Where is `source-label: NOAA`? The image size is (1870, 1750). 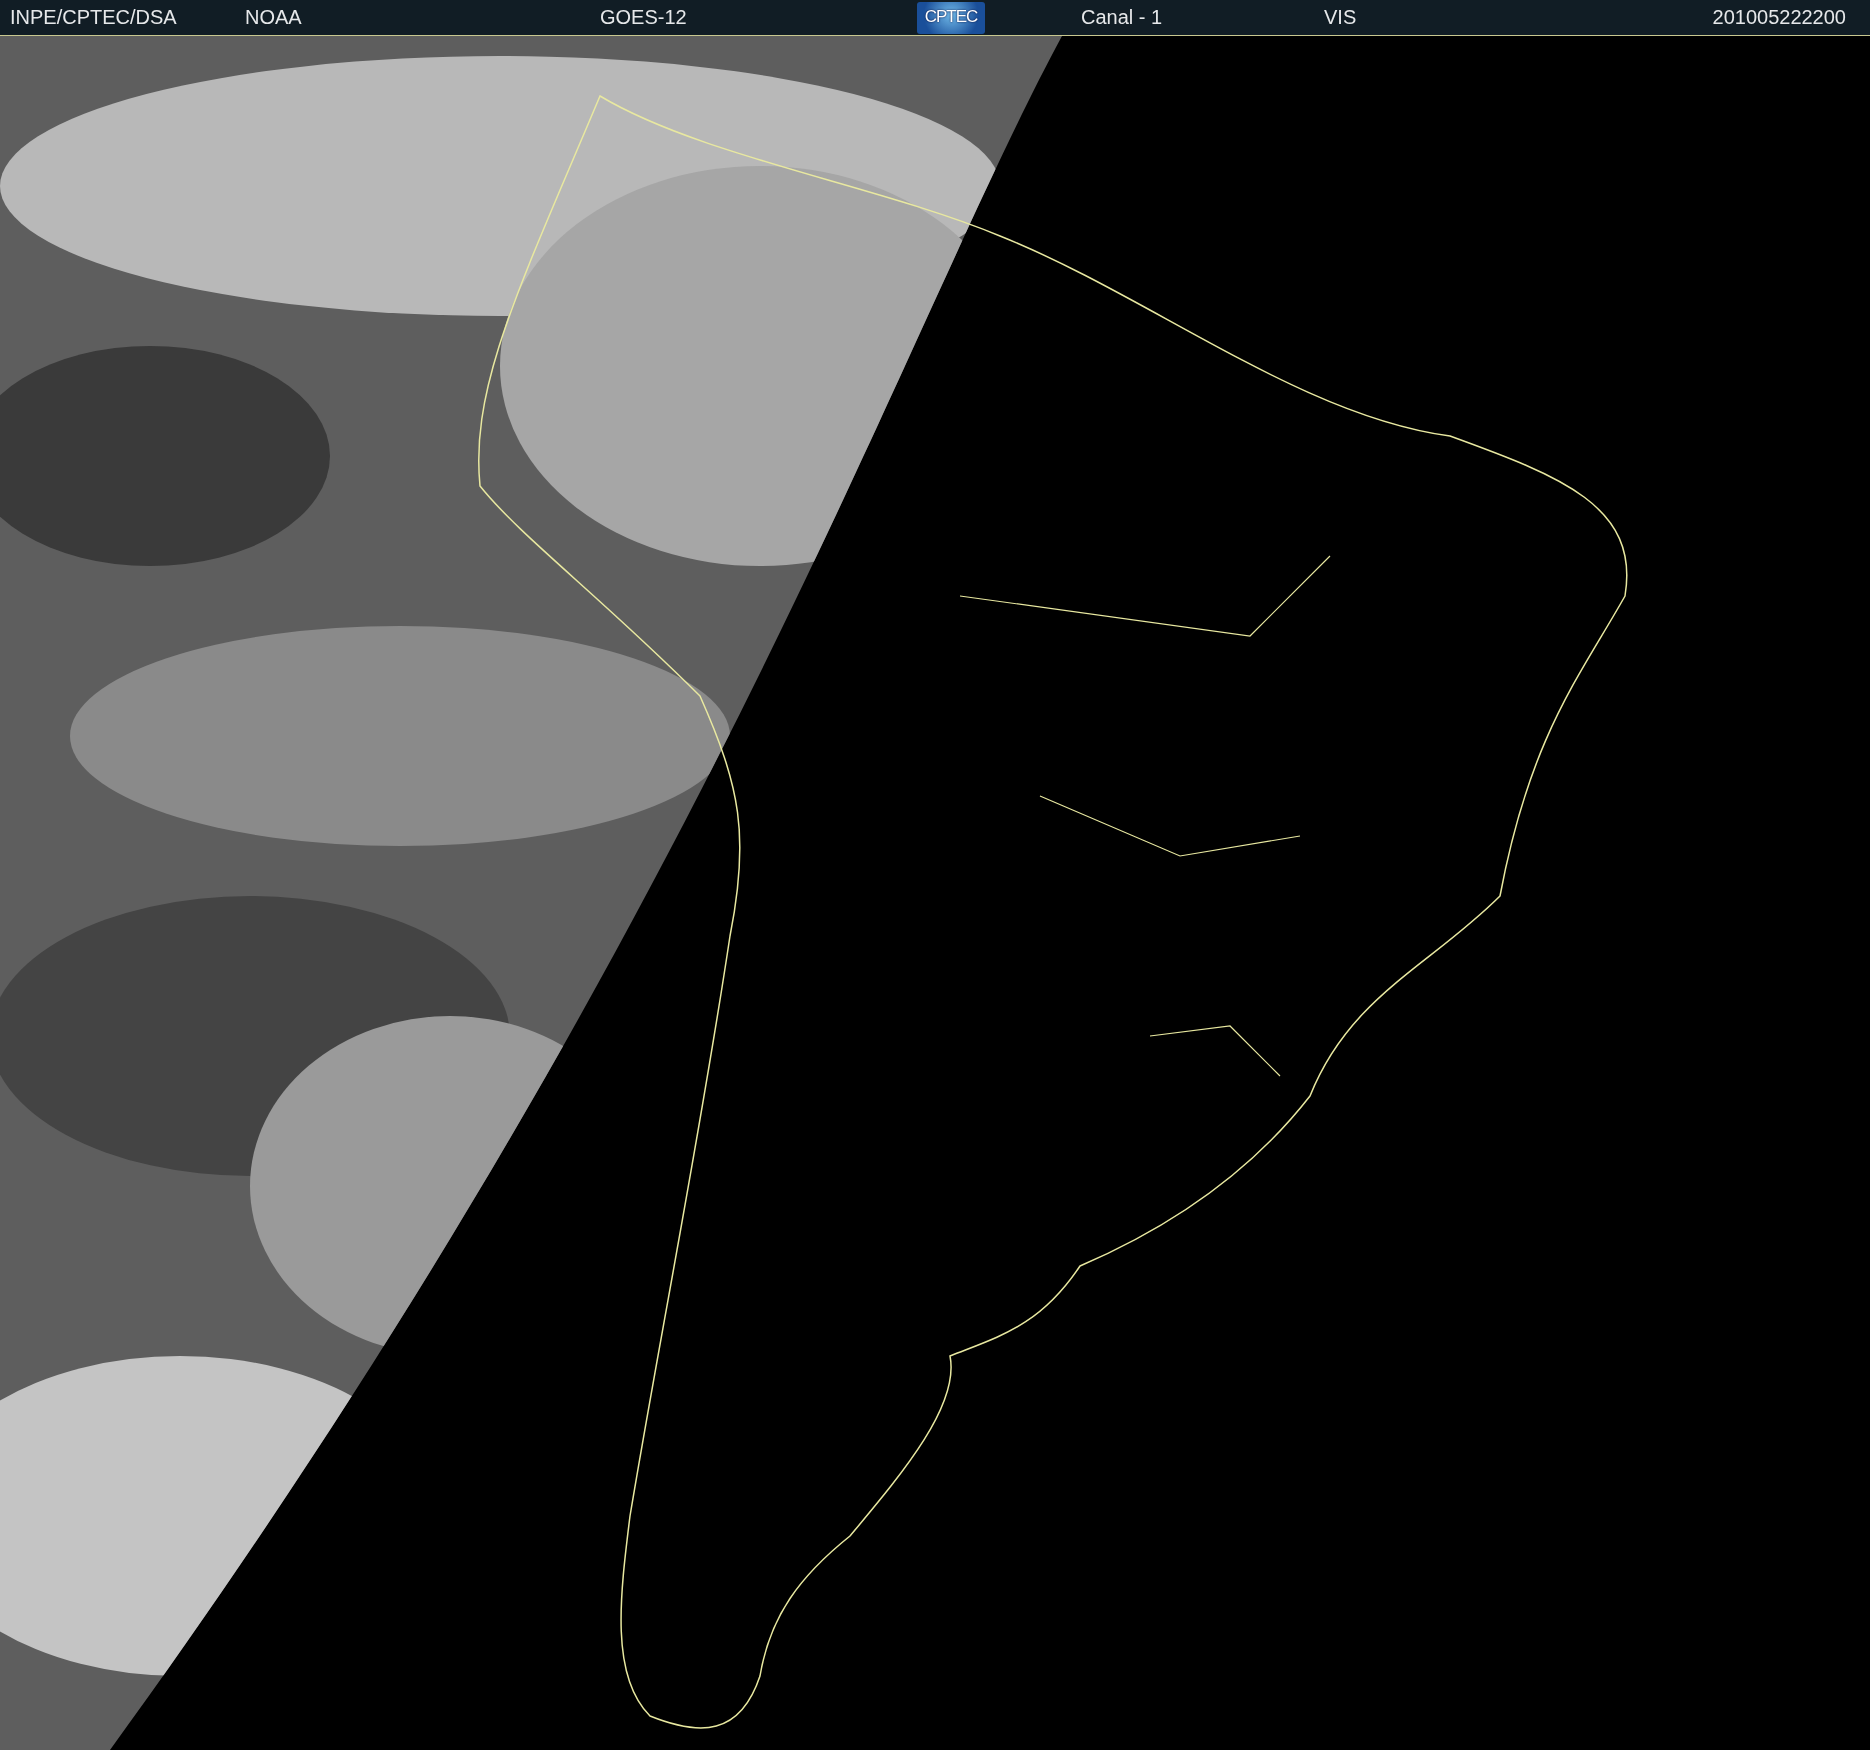 source-label: NOAA is located at coordinates (273, 17).